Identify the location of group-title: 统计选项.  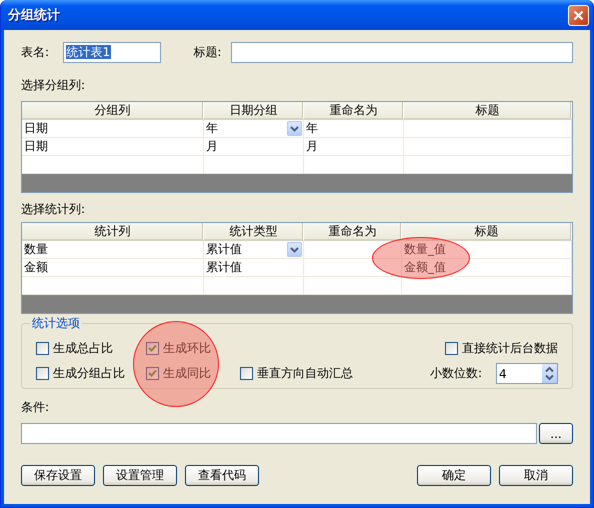
(56, 323).